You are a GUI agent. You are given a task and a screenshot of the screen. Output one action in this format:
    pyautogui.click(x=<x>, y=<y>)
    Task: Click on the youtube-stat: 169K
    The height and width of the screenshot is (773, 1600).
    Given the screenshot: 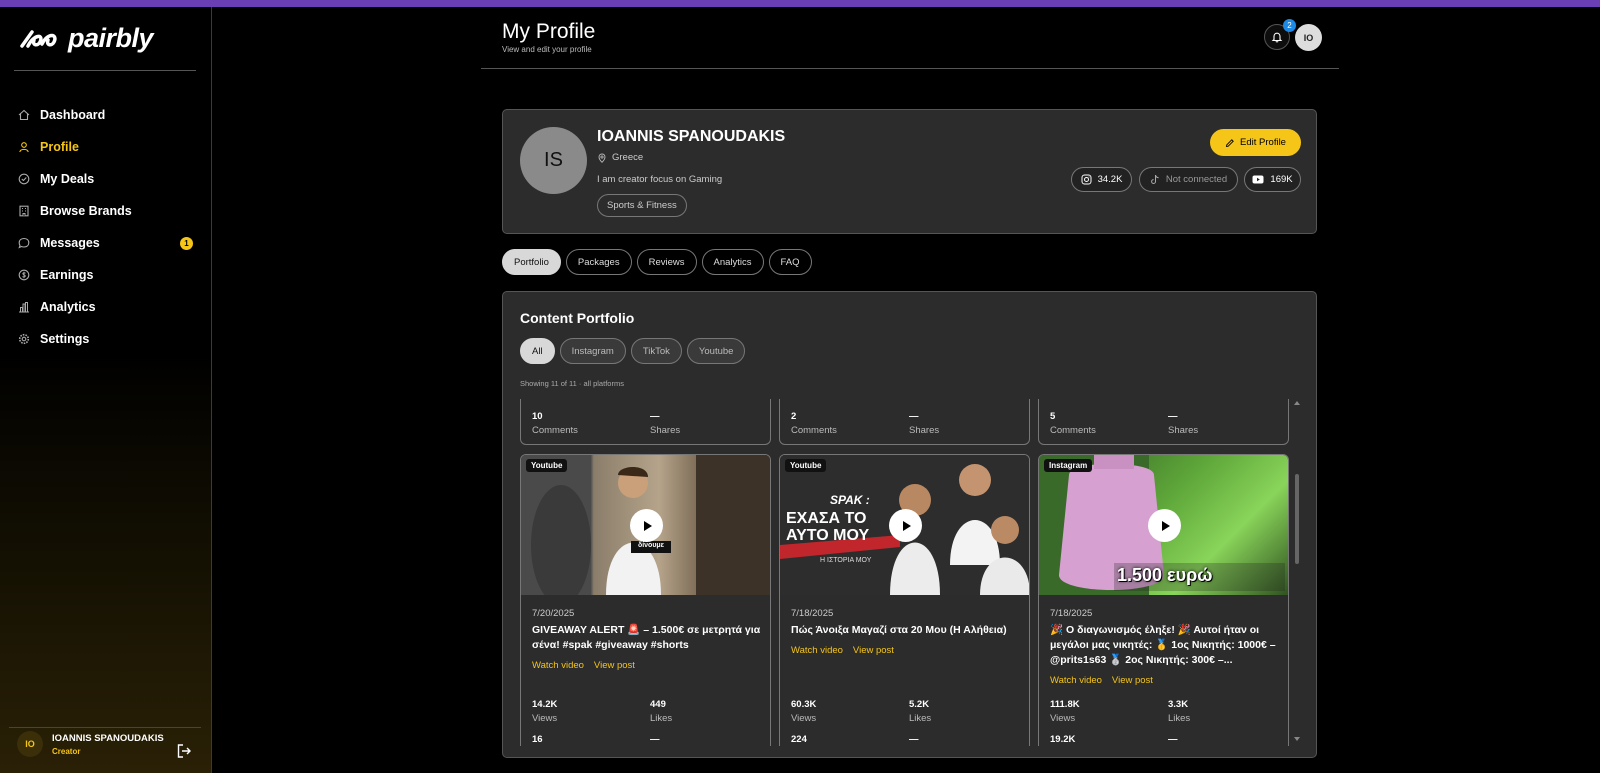 What is the action you would take?
    pyautogui.click(x=1272, y=179)
    